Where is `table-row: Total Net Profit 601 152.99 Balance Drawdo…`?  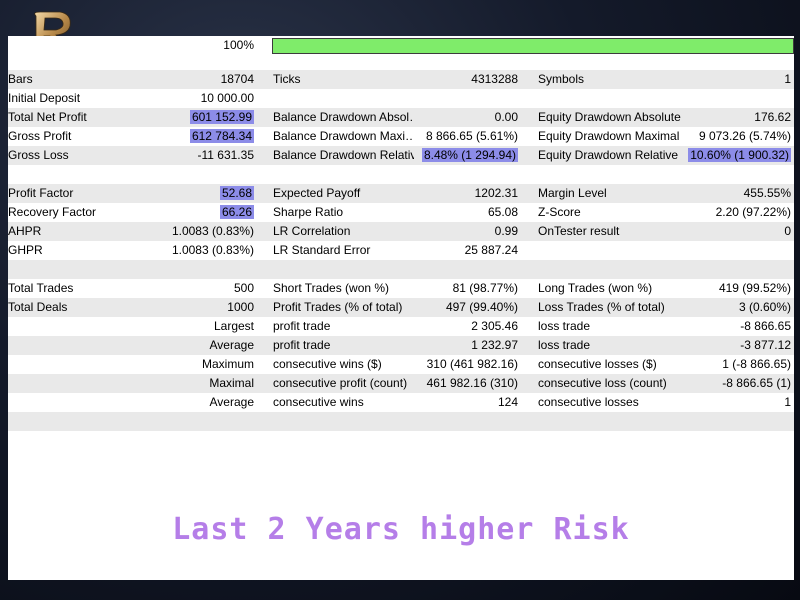
table-row: Total Net Profit 601 152.99 Balance Drawdo… is located at coordinates (401, 117).